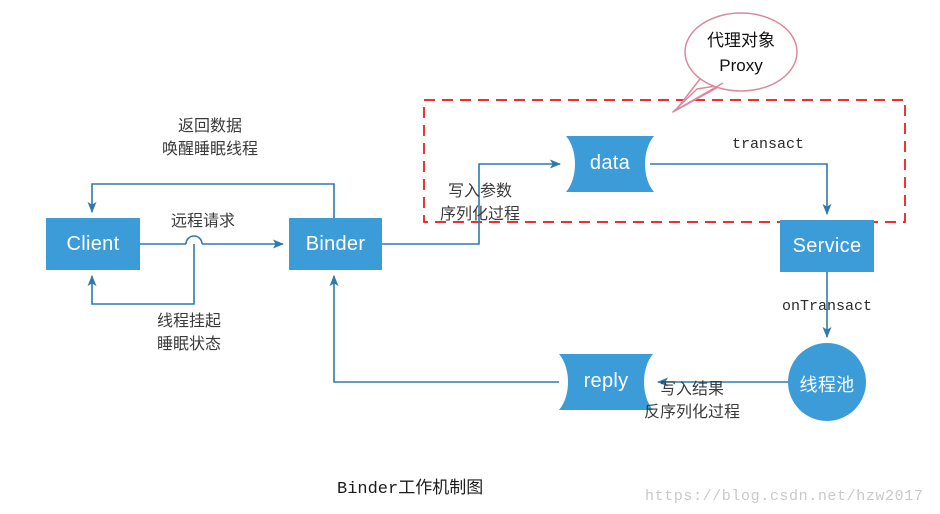  Describe the element at coordinates (335, 244) in the screenshot. I see `node-binder` at that location.